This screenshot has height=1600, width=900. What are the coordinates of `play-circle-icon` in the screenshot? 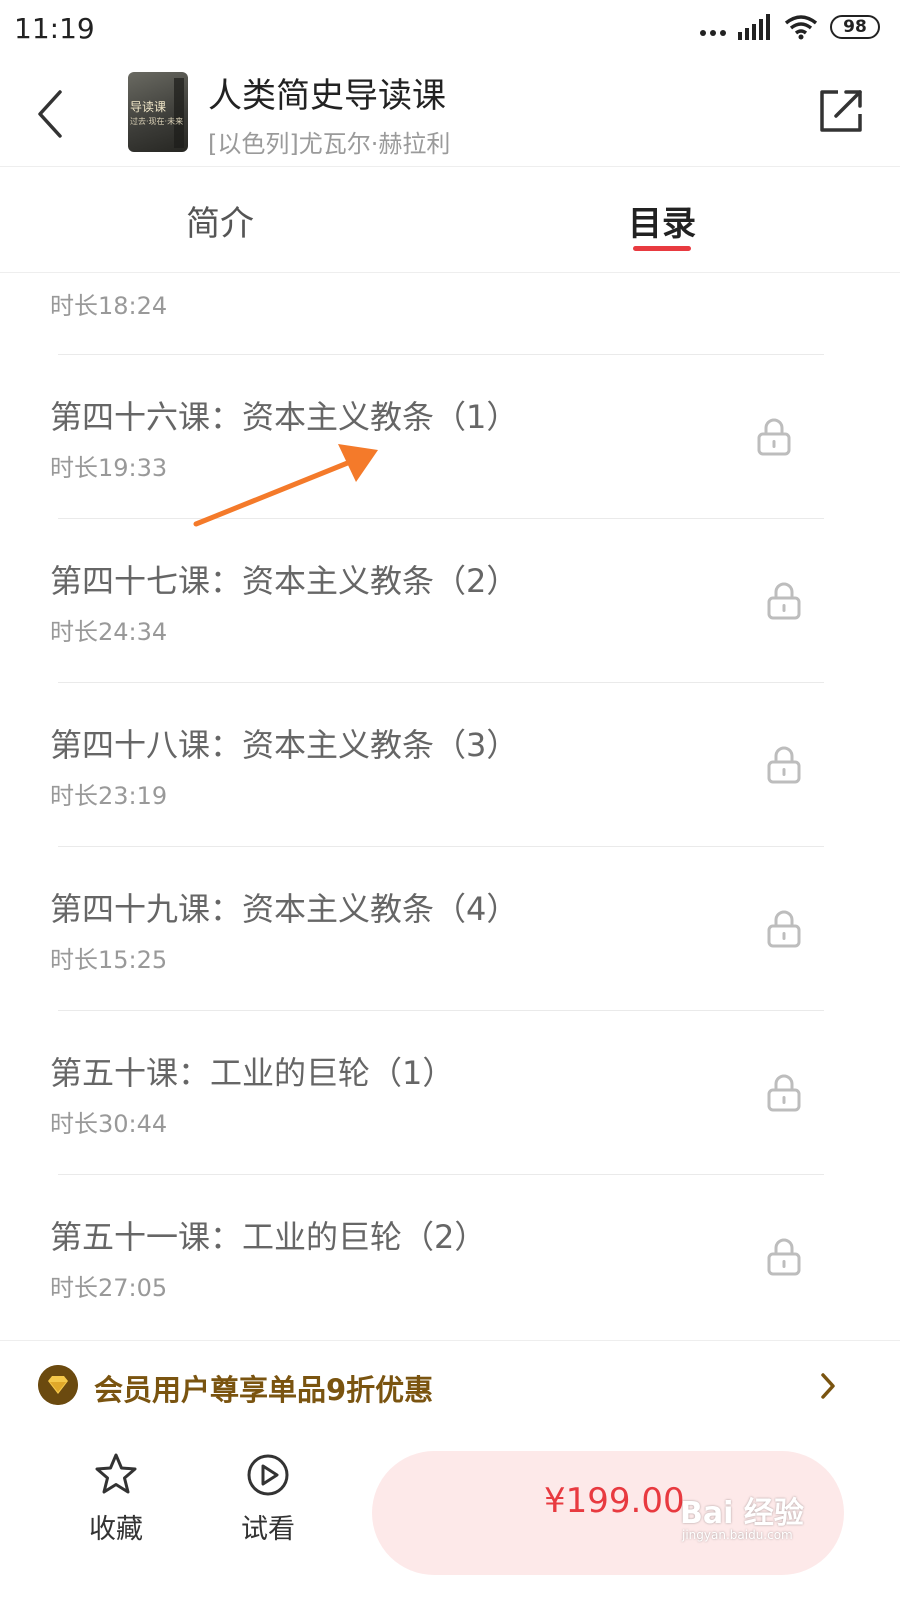 It's located at (268, 1475).